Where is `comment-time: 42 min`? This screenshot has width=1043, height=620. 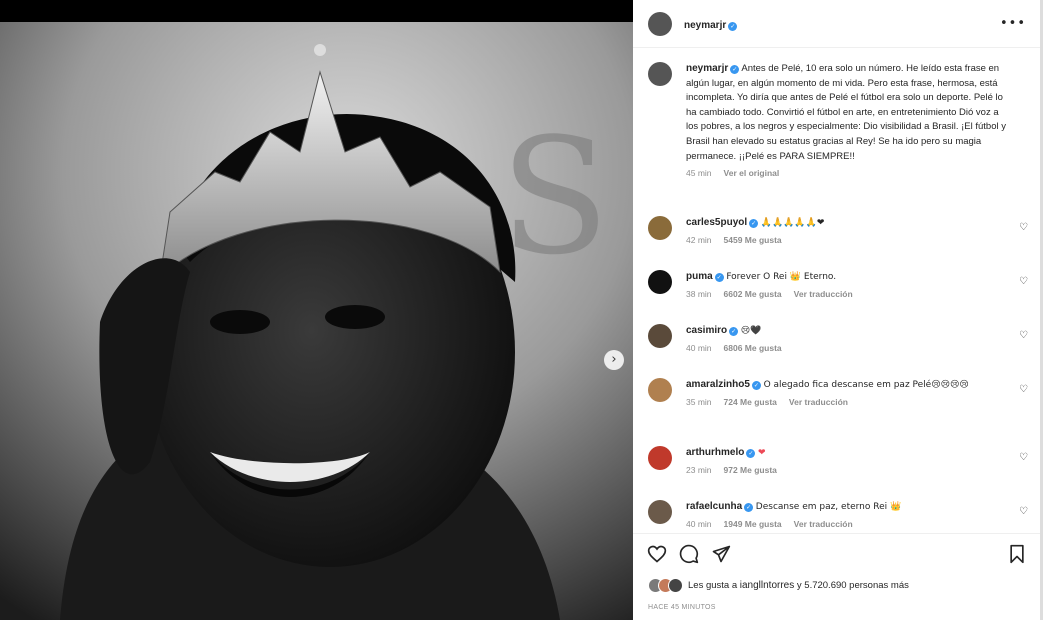
comment-time: 42 min is located at coordinates (699, 239).